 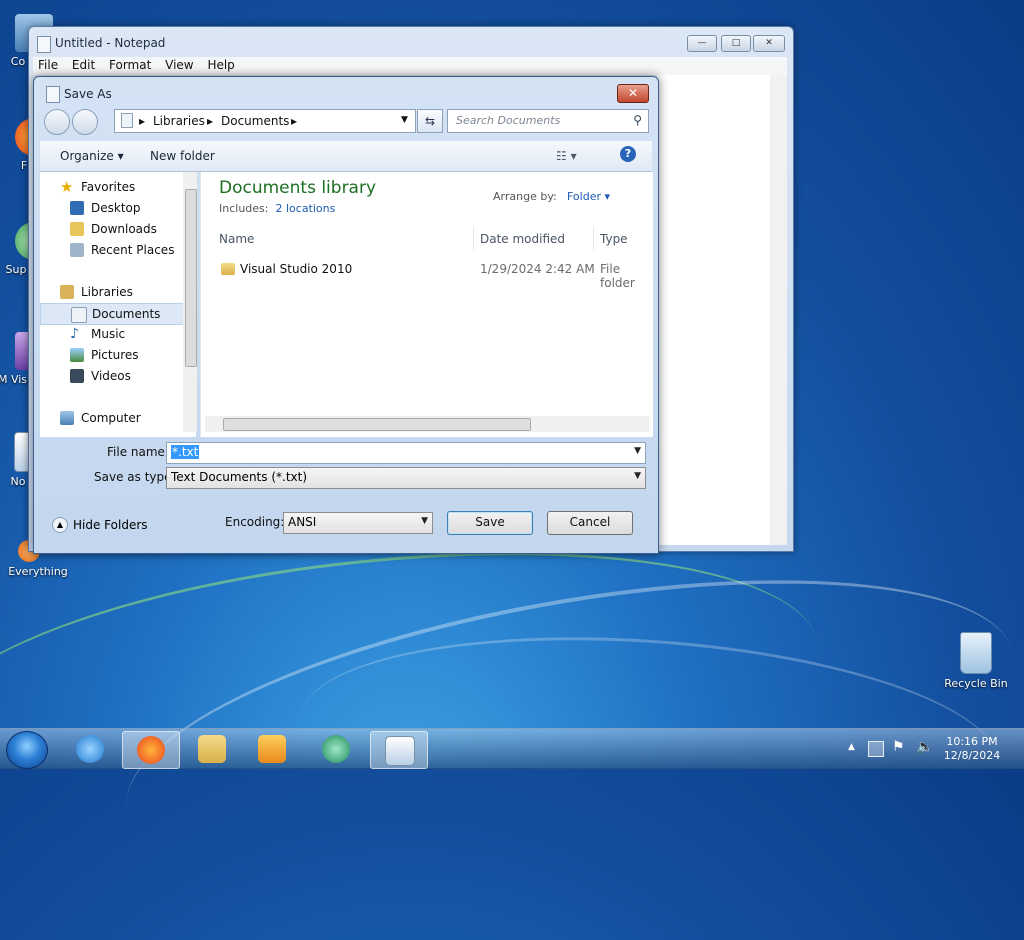 I want to click on horizontal-scrollbar, so click(x=427, y=424).